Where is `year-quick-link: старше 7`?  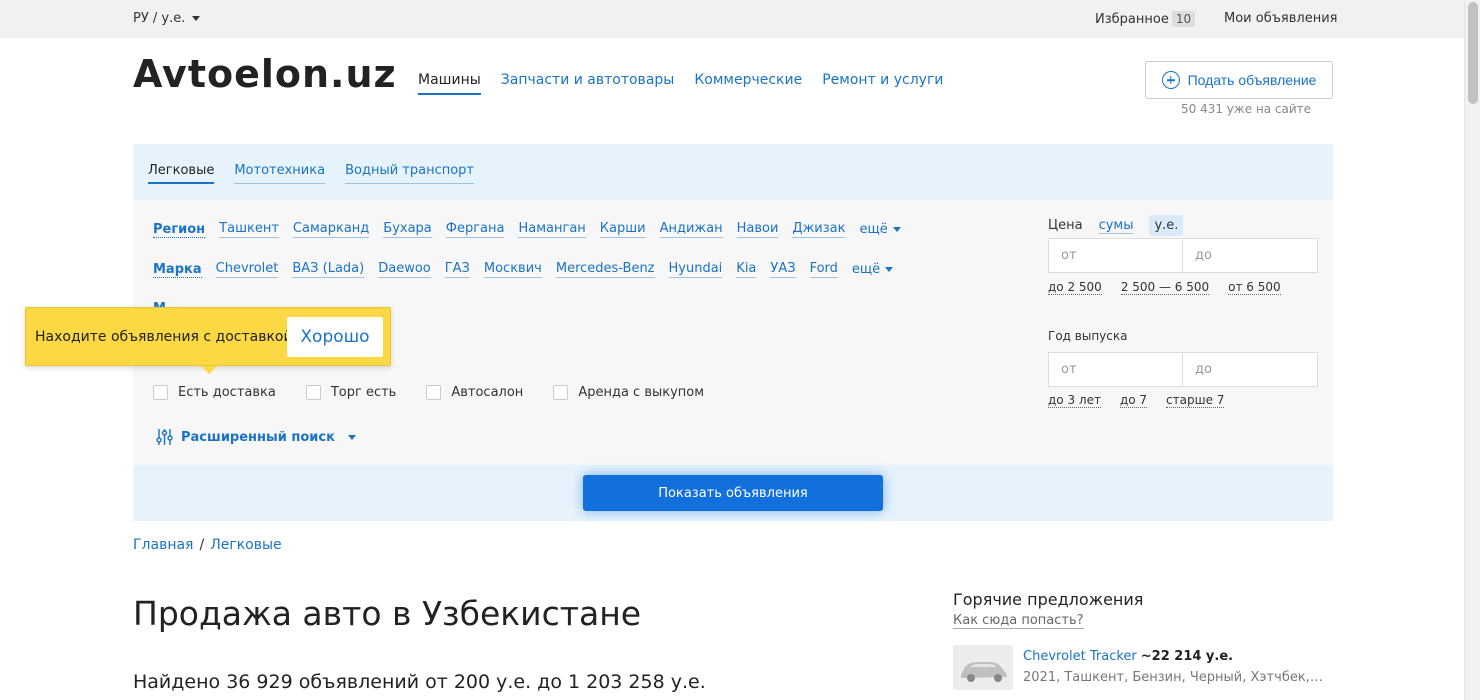 year-quick-link: старше 7 is located at coordinates (1195, 400).